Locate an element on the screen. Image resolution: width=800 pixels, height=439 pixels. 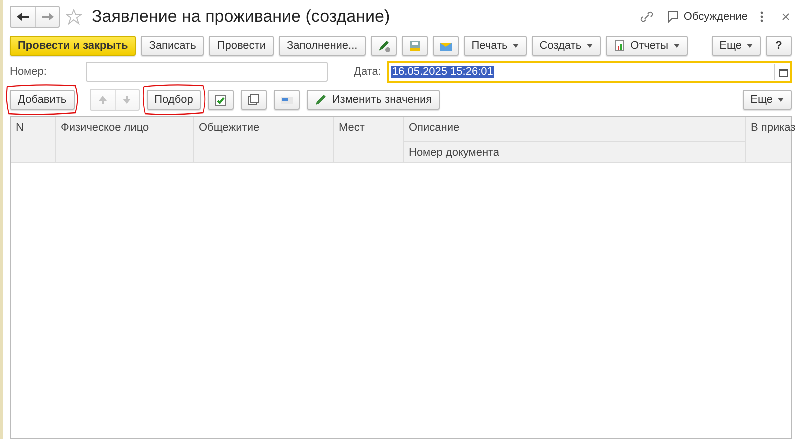
left-arrow-icon is located at coordinates (23, 17).